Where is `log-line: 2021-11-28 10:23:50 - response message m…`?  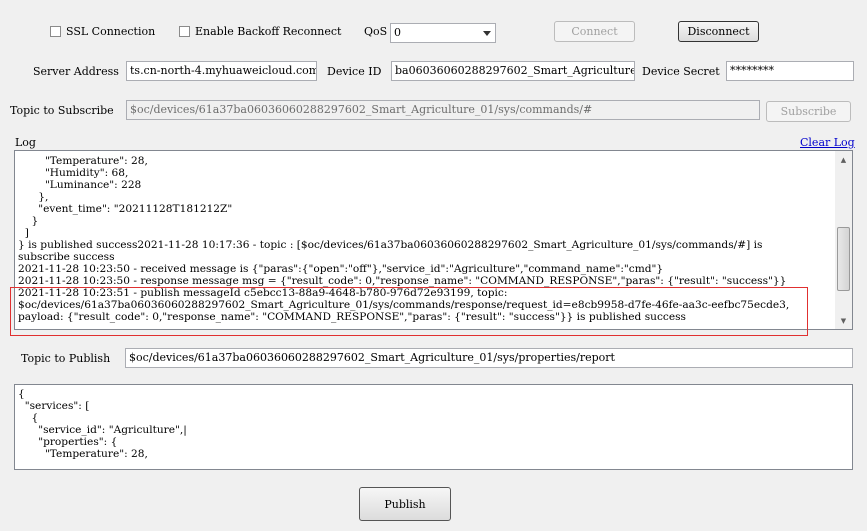
log-line: 2021-11-28 10:23:50 - response message m… is located at coordinates (402, 281).